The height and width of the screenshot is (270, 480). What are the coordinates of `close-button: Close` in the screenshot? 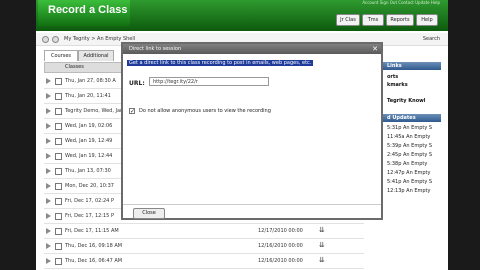 It's located at (149, 213).